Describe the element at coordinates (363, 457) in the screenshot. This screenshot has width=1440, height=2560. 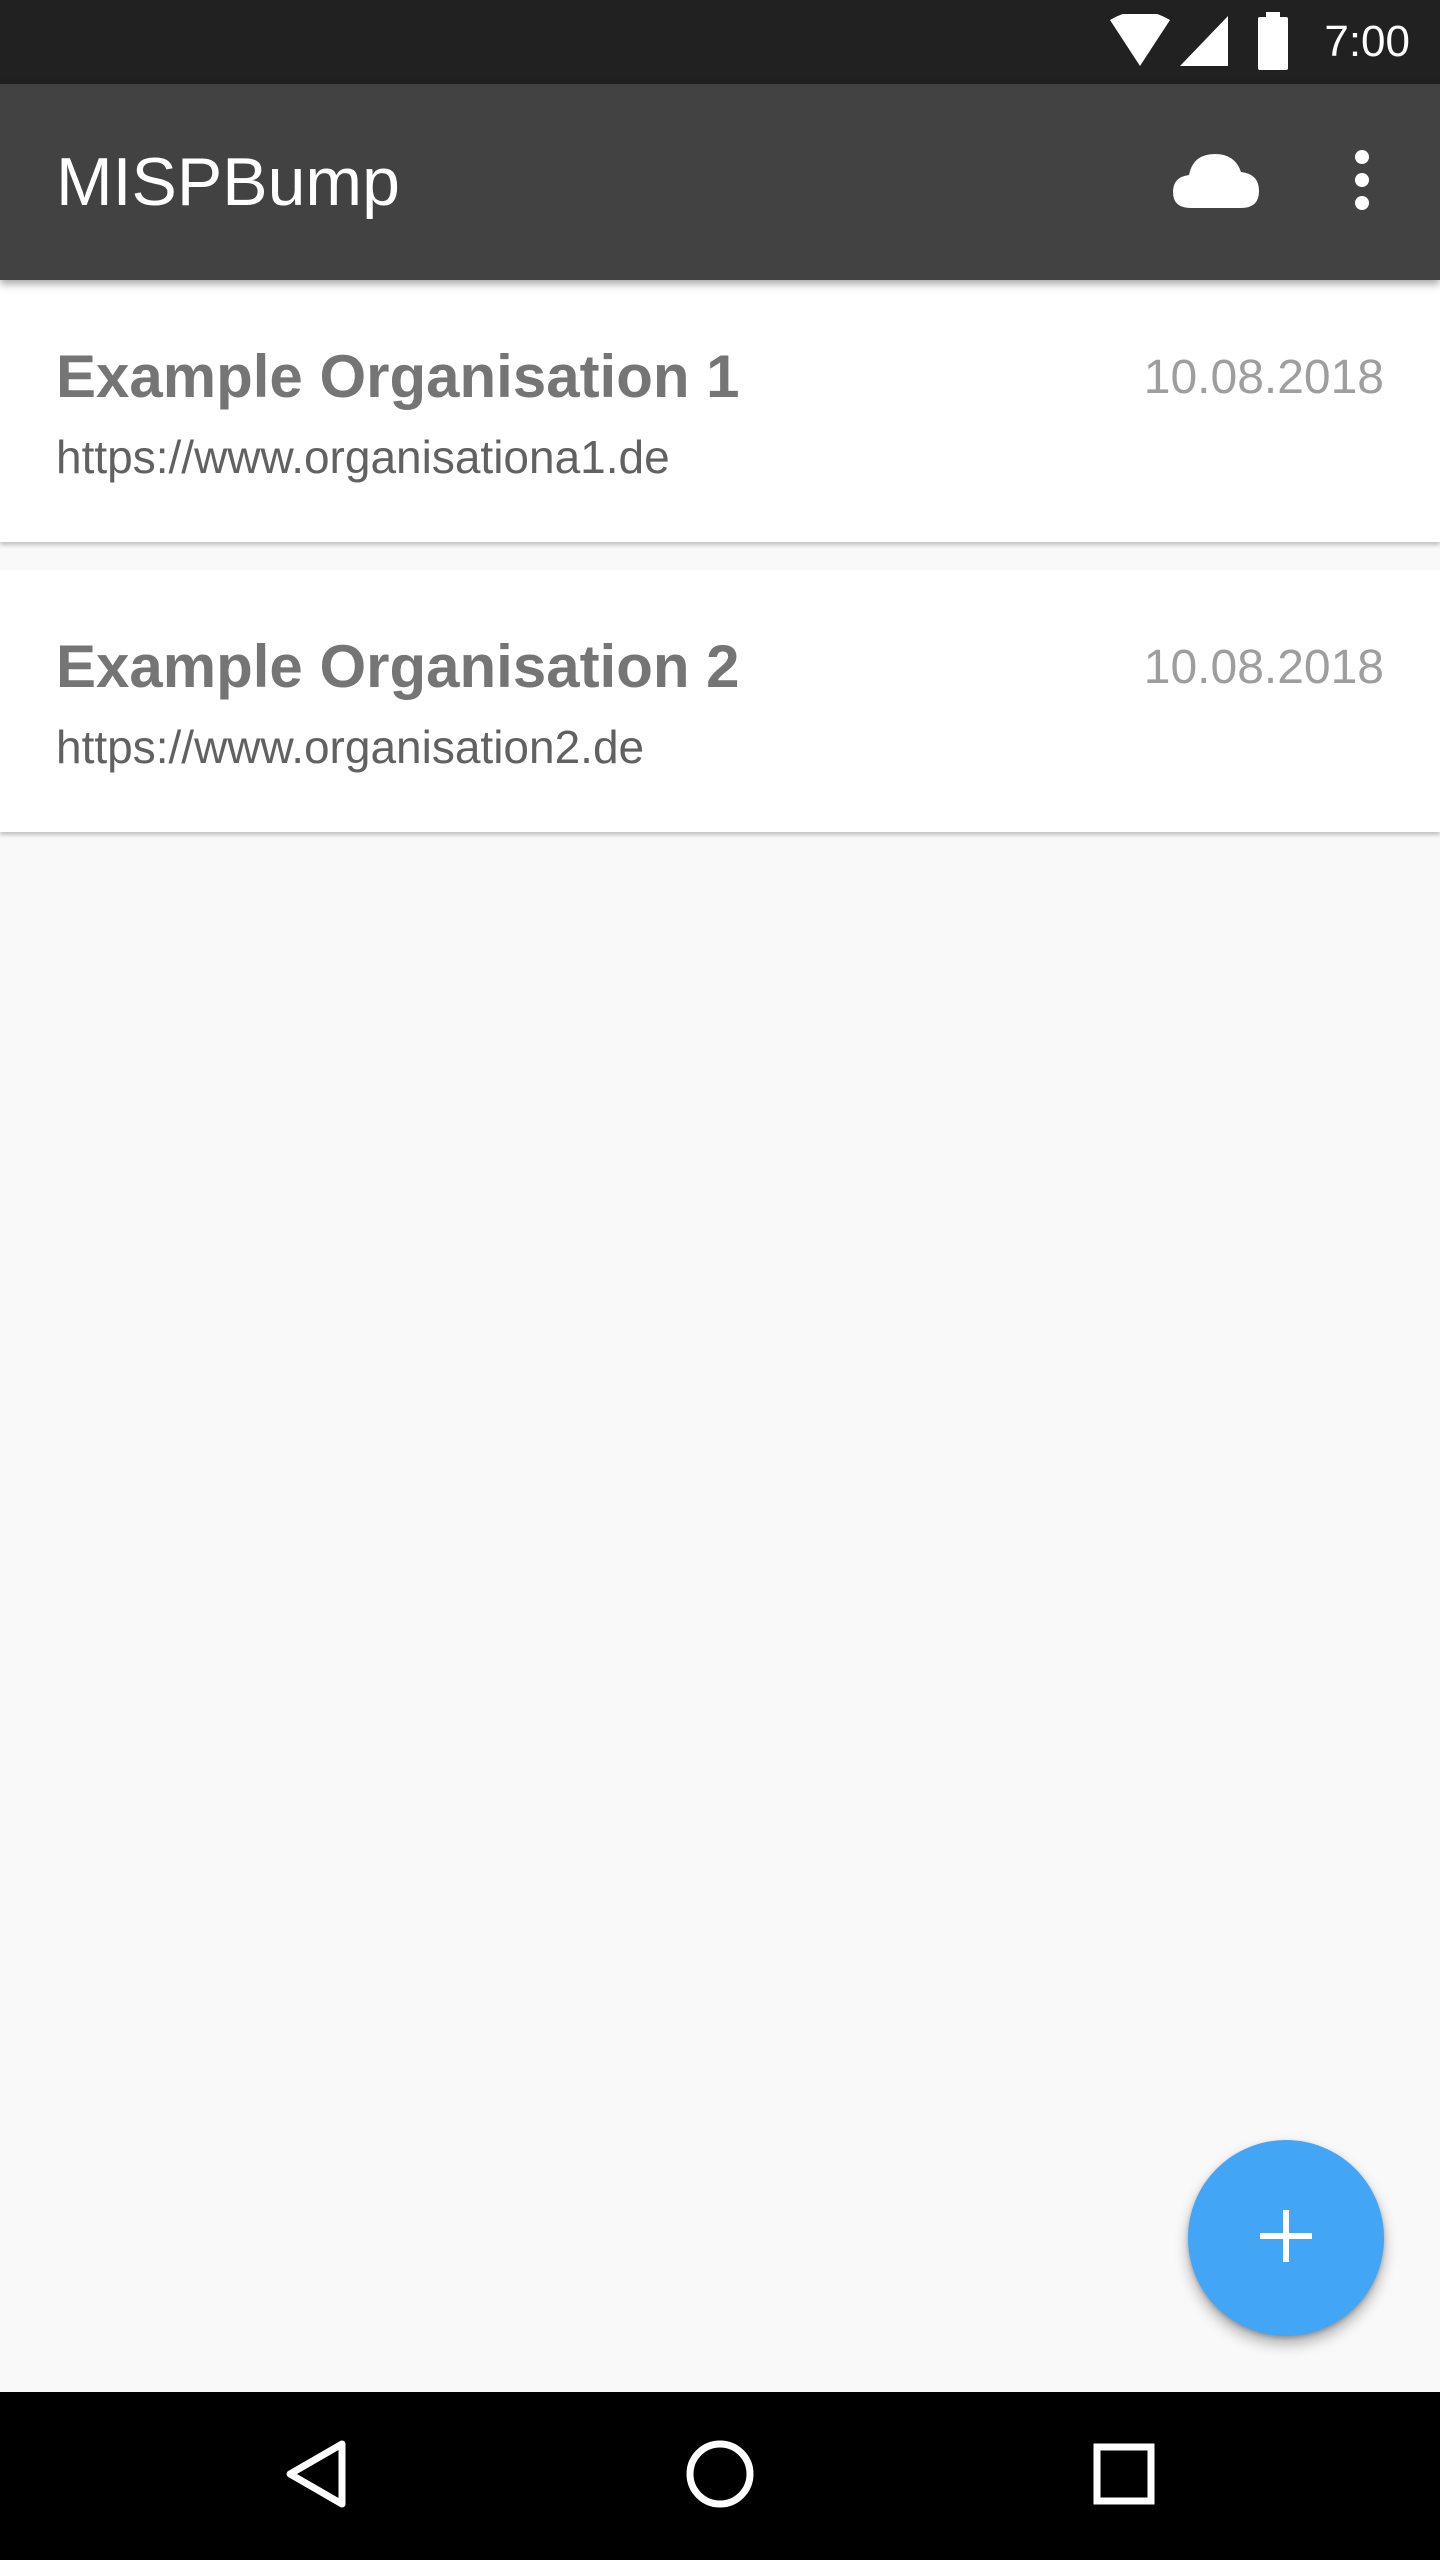
I see `organisation-url: https://www.organisationa1.de` at that location.